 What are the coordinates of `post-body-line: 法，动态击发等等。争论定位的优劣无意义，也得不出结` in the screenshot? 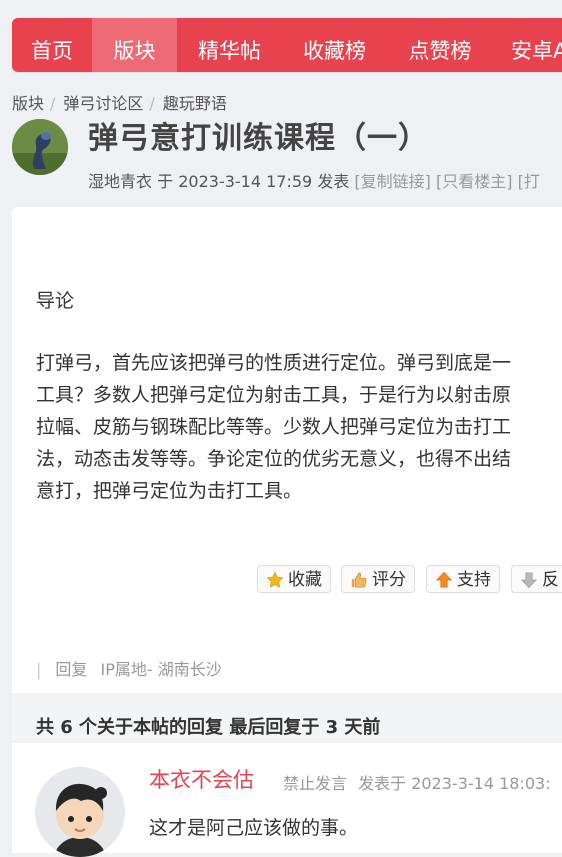 It's located at (274, 459).